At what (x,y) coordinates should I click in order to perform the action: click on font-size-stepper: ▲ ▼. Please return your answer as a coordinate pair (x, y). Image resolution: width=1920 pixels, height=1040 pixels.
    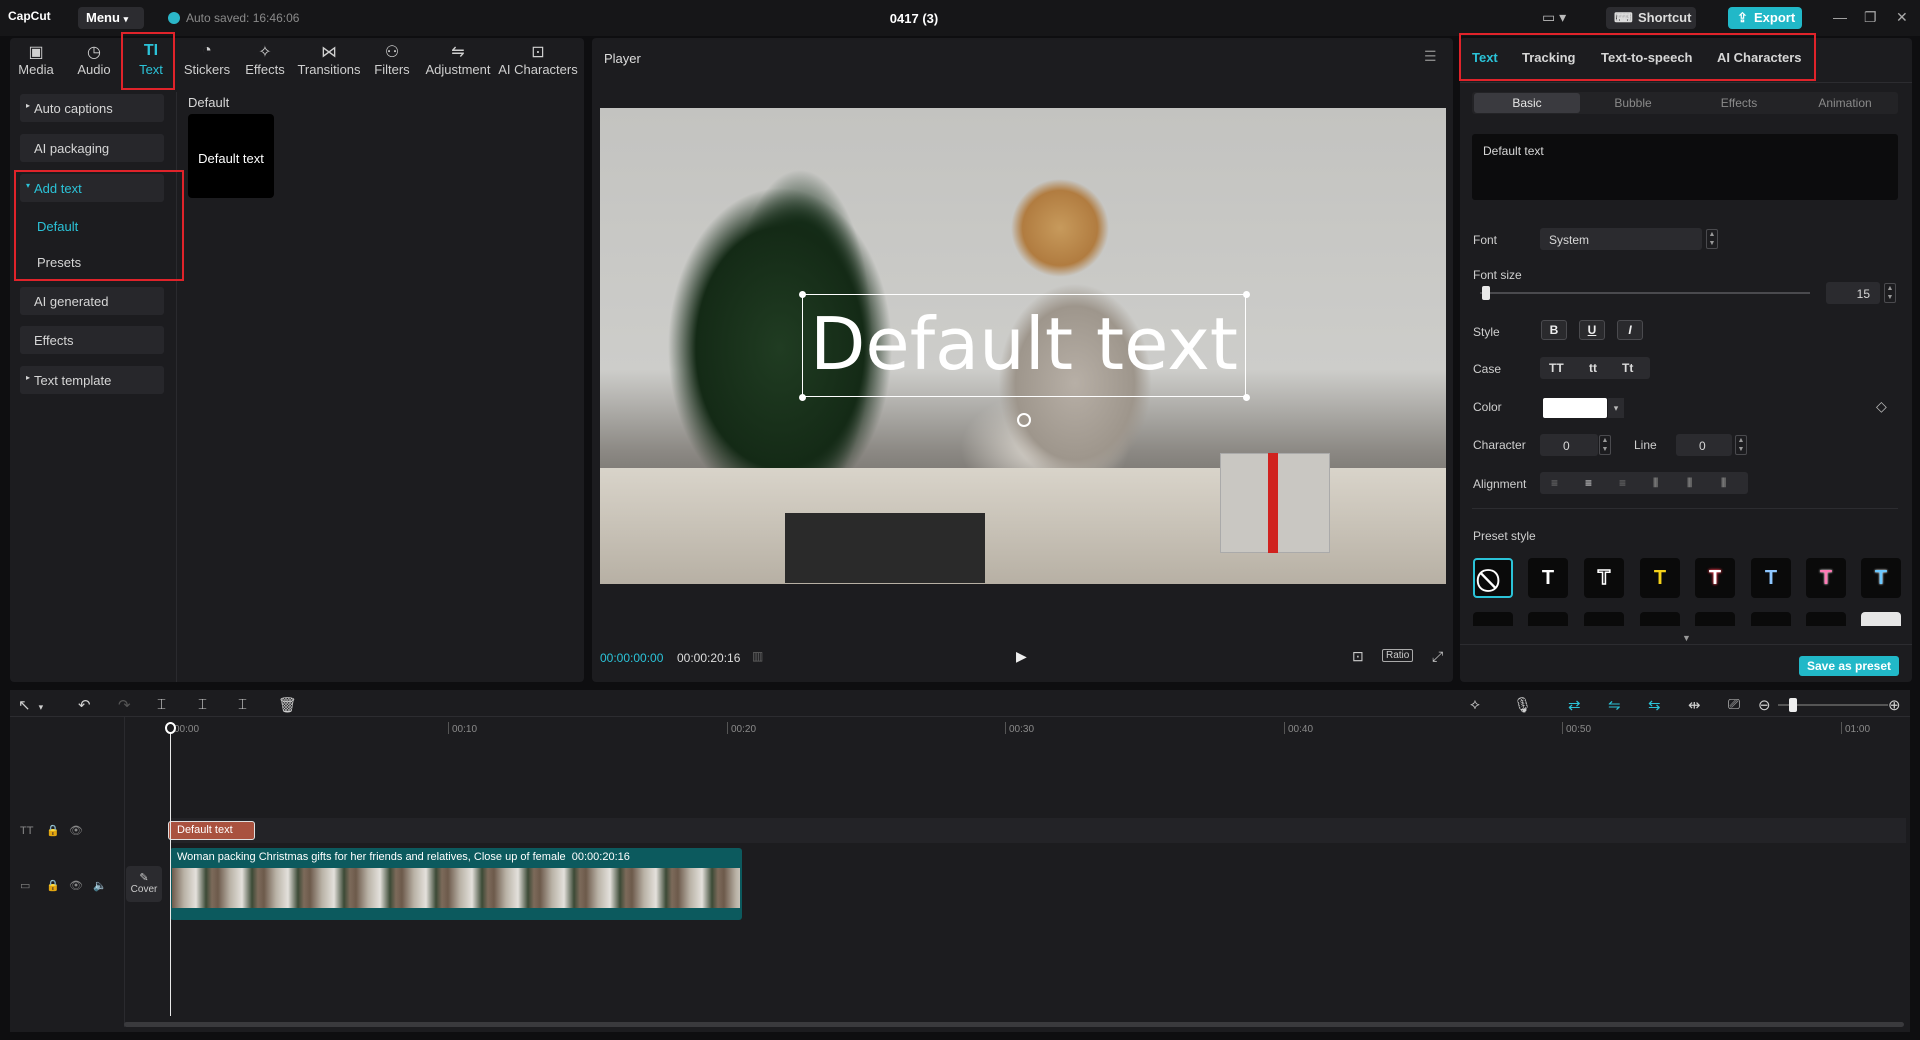
    Looking at the image, I should click on (1890, 293).